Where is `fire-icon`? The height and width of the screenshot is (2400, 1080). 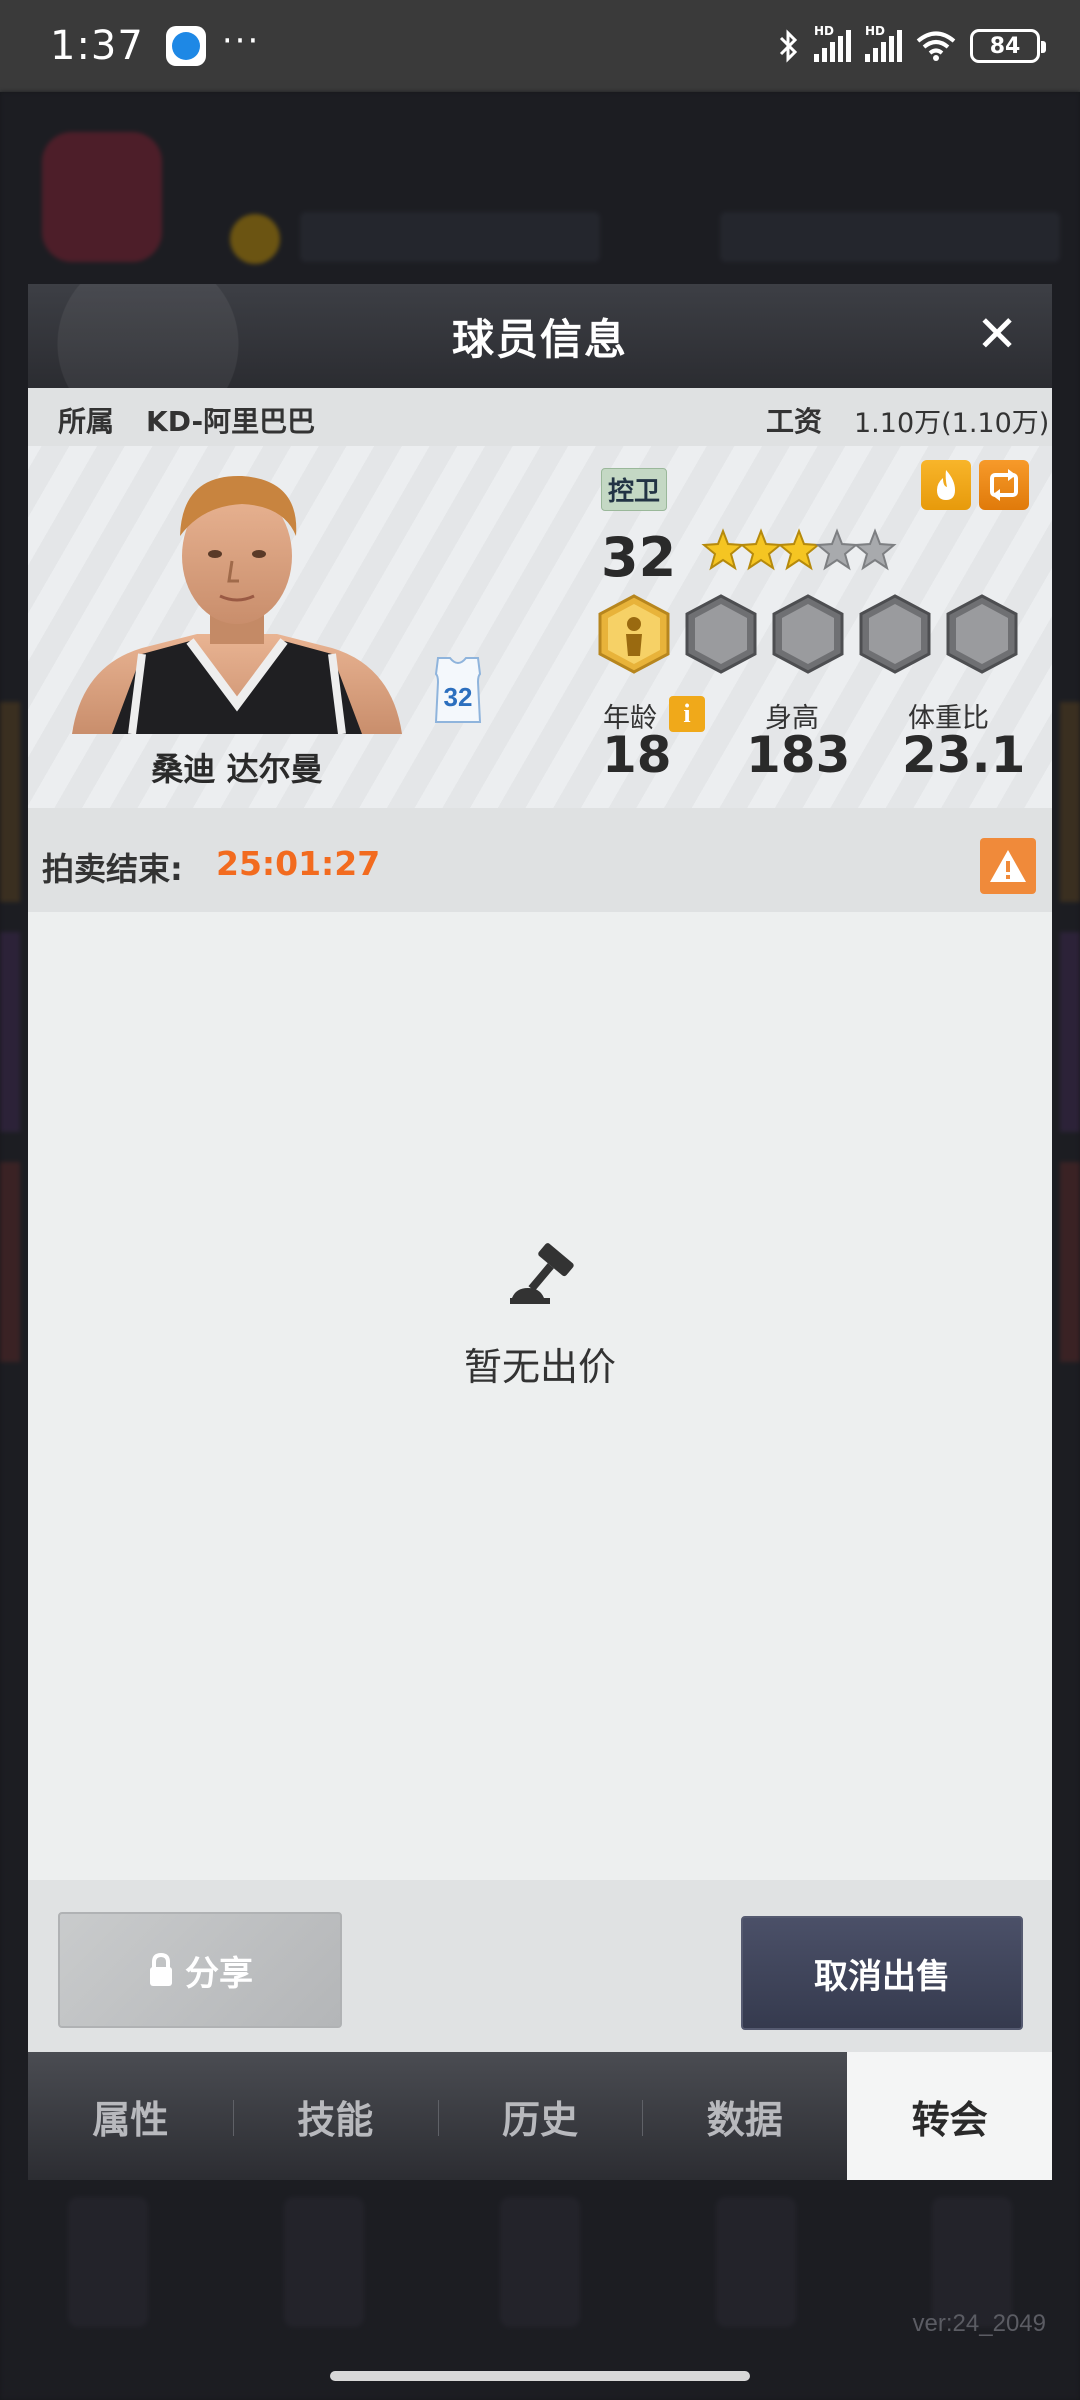
fire-icon is located at coordinates (946, 485).